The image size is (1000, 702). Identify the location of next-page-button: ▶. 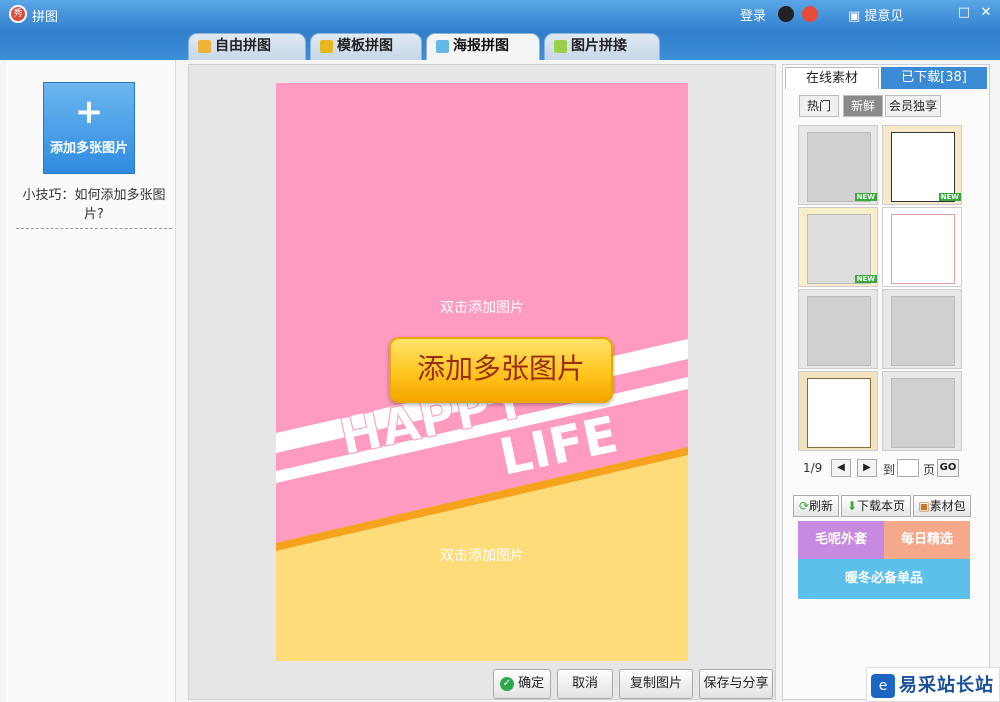
(867, 468).